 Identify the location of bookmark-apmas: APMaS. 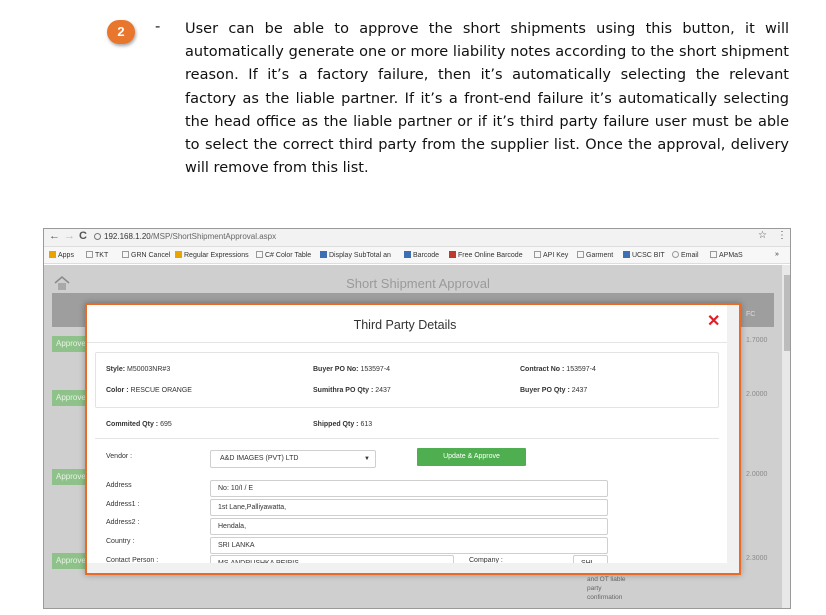
(726, 255).